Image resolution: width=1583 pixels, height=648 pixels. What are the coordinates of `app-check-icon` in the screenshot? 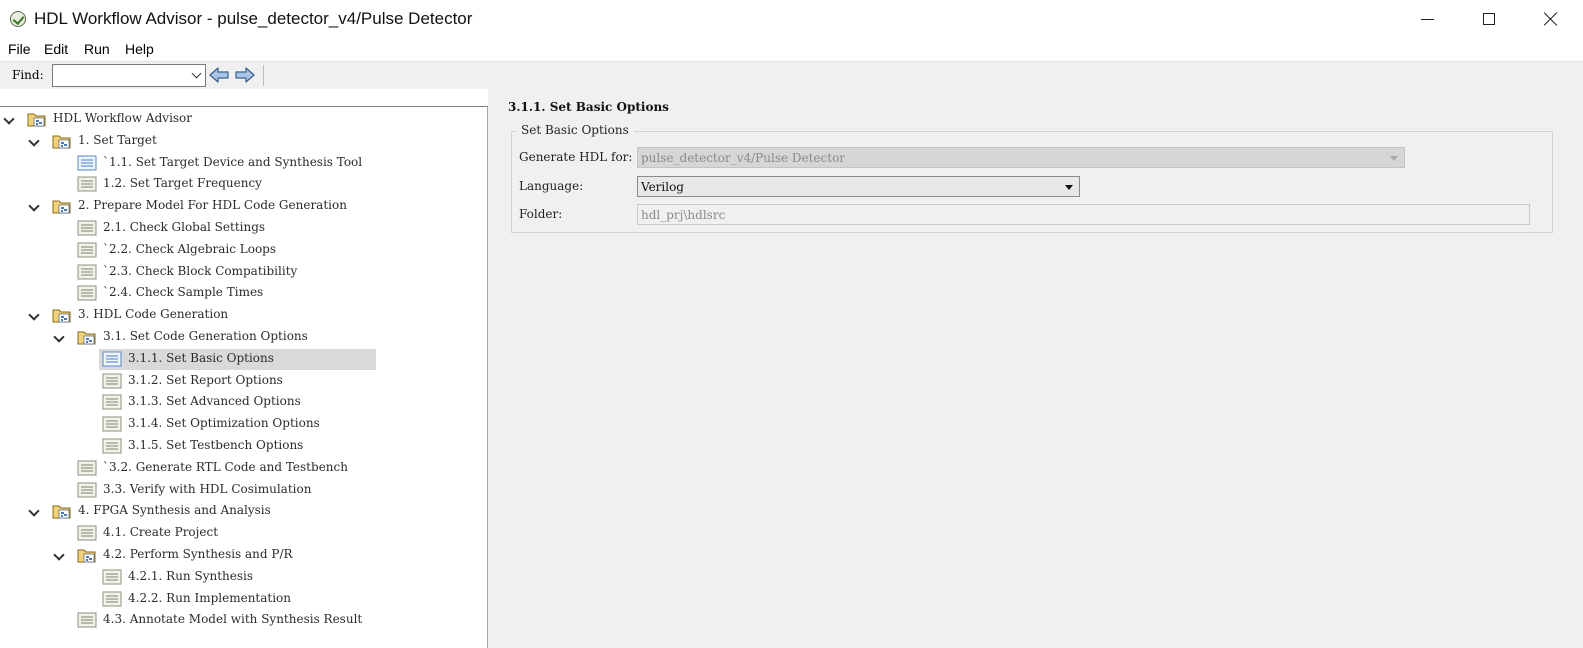 It's located at (18, 19).